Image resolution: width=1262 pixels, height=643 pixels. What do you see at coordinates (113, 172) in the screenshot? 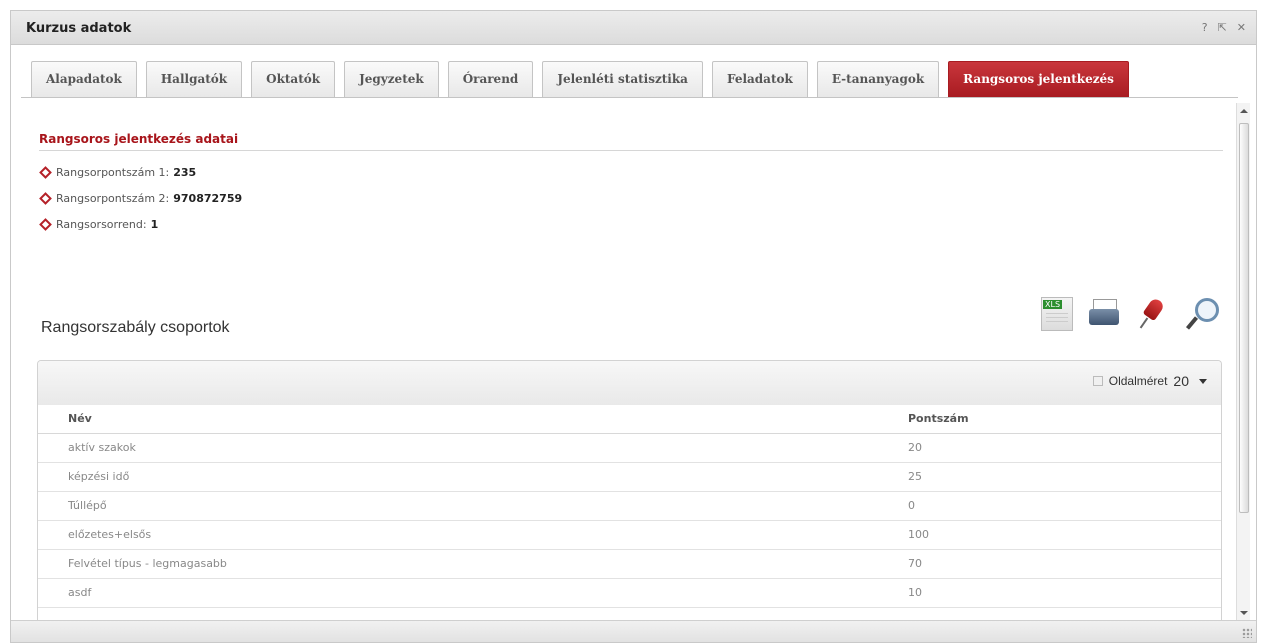
I see `info-label: Rangsorpontszám 1:` at bounding box center [113, 172].